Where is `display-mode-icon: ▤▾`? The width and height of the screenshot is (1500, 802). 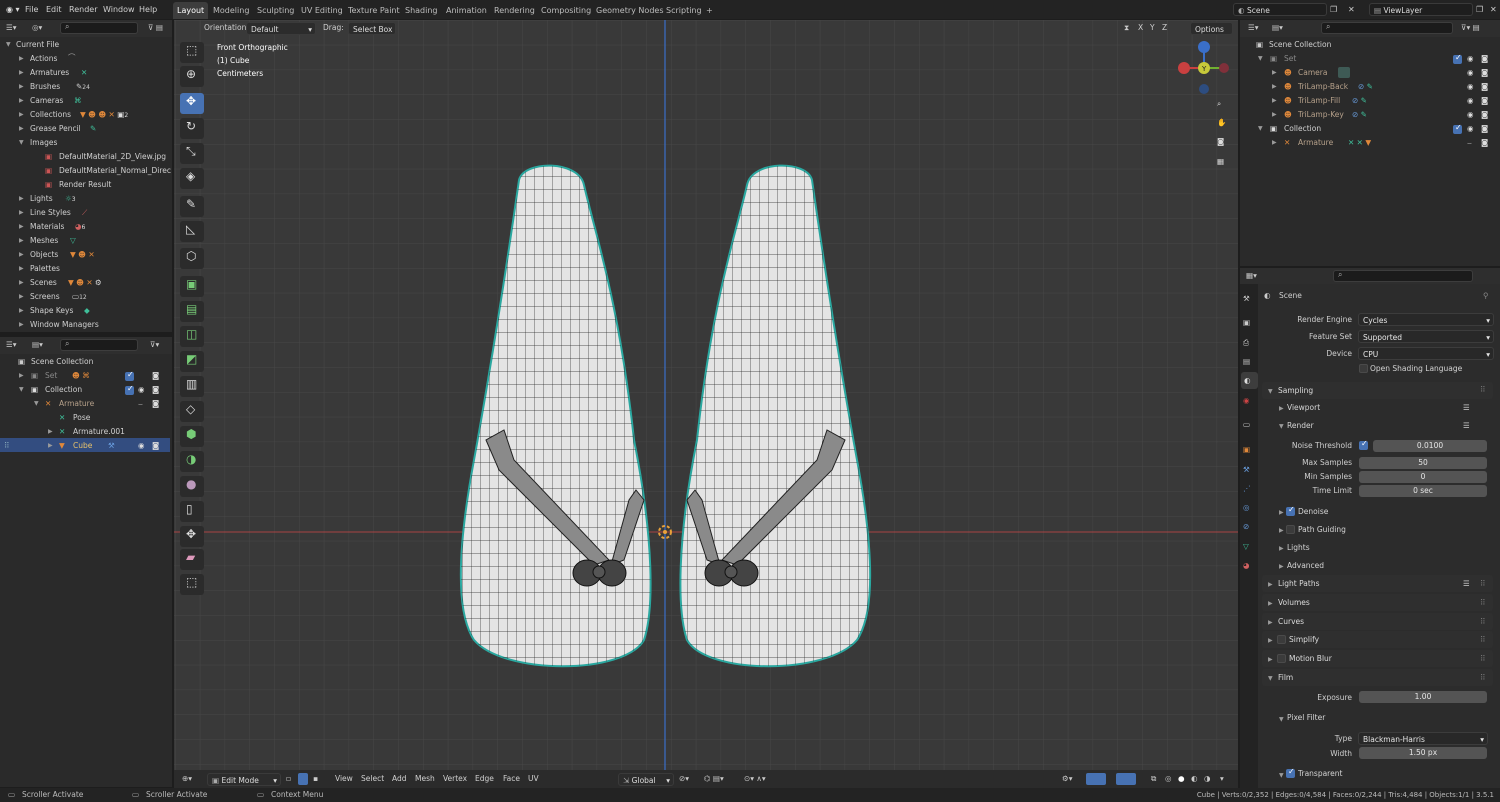
display-mode-icon: ▤▾ is located at coordinates (1277, 28).